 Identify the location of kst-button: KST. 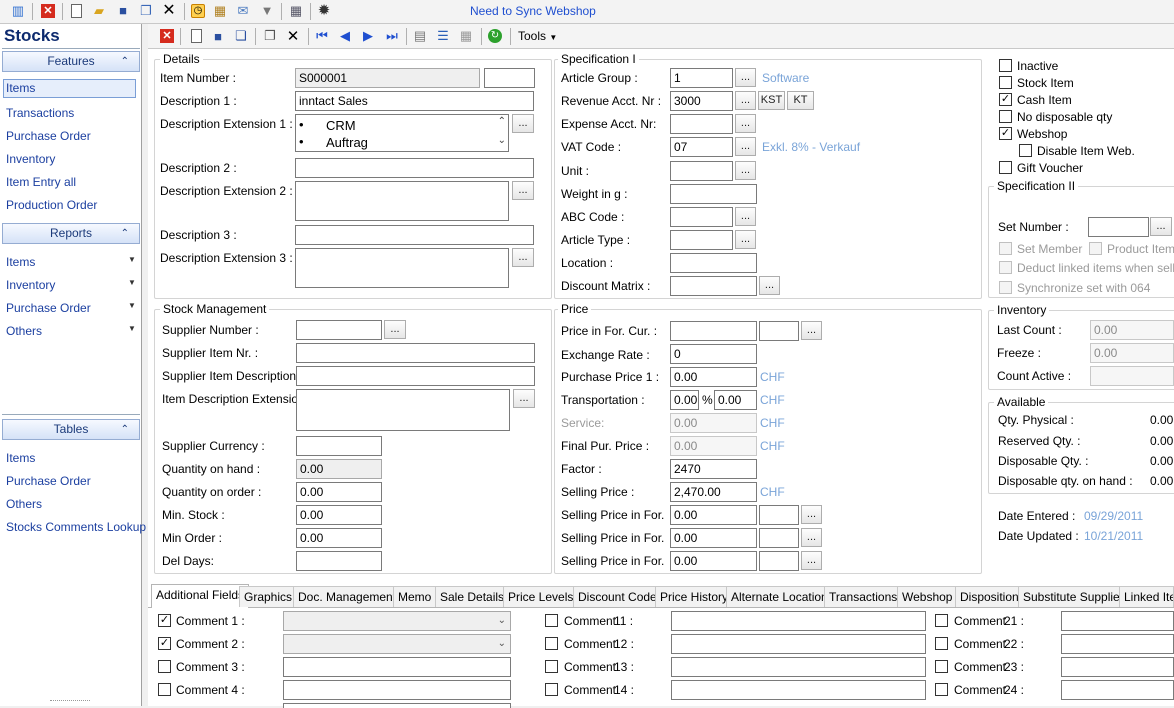
(771, 100).